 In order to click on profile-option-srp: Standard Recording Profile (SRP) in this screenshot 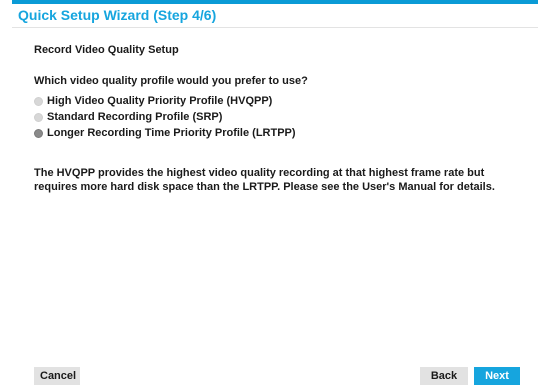, I will do `click(128, 117)`.